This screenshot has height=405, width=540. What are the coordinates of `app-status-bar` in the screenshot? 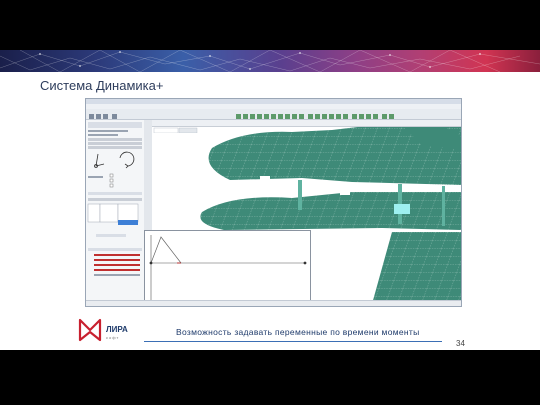 It's located at (273, 303).